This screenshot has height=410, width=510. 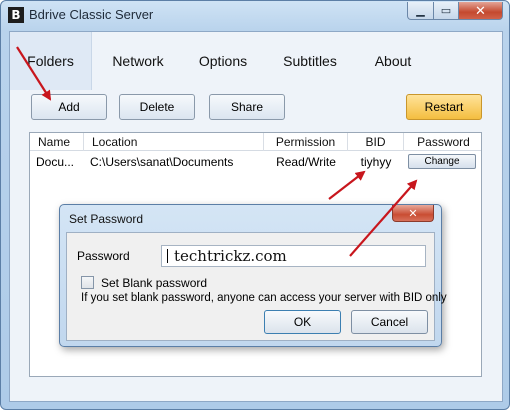 I want to click on delete-button: Delete, so click(x=157, y=107).